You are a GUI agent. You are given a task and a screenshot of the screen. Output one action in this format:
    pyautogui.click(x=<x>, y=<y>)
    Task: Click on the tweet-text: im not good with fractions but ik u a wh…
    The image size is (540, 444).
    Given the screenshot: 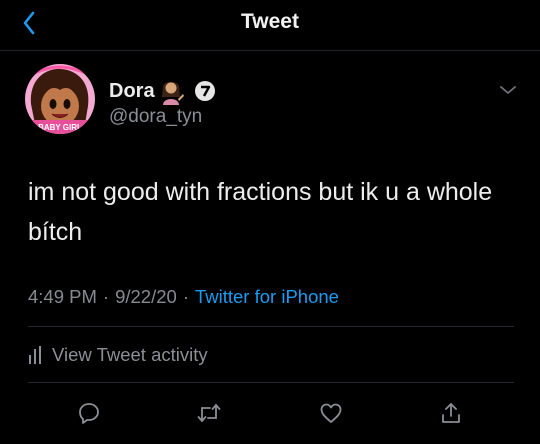 What is the action you would take?
    pyautogui.click(x=260, y=212)
    